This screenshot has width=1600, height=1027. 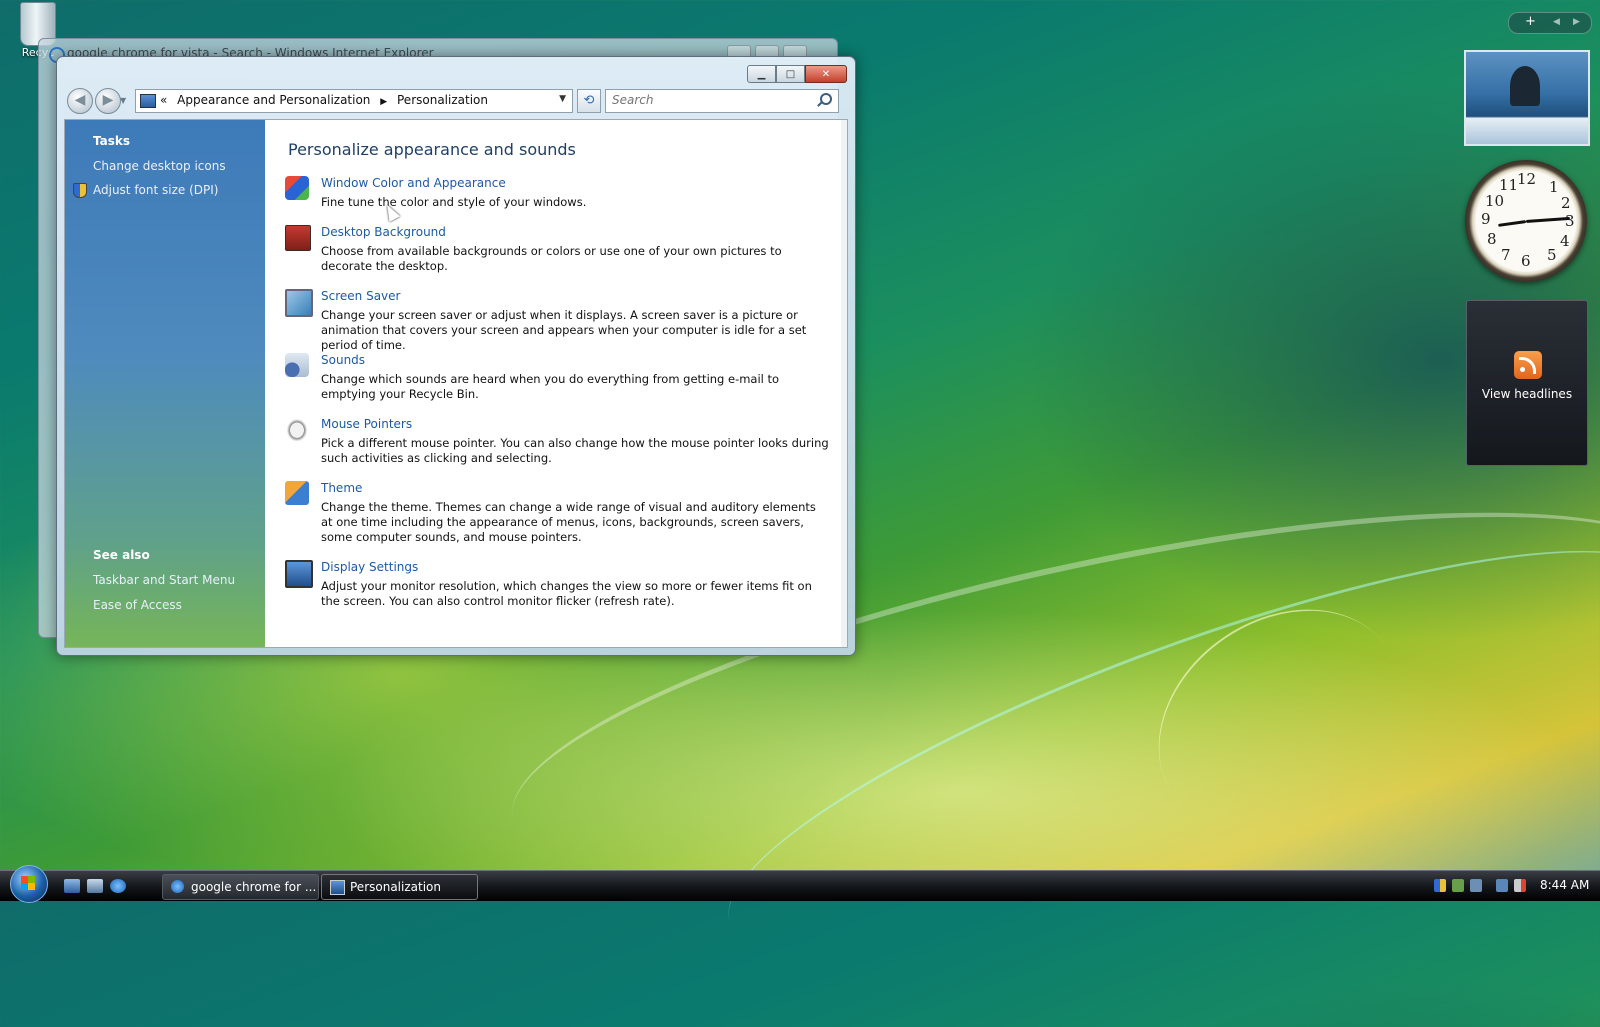 I want to click on whale-photo, so click(x=1525, y=86).